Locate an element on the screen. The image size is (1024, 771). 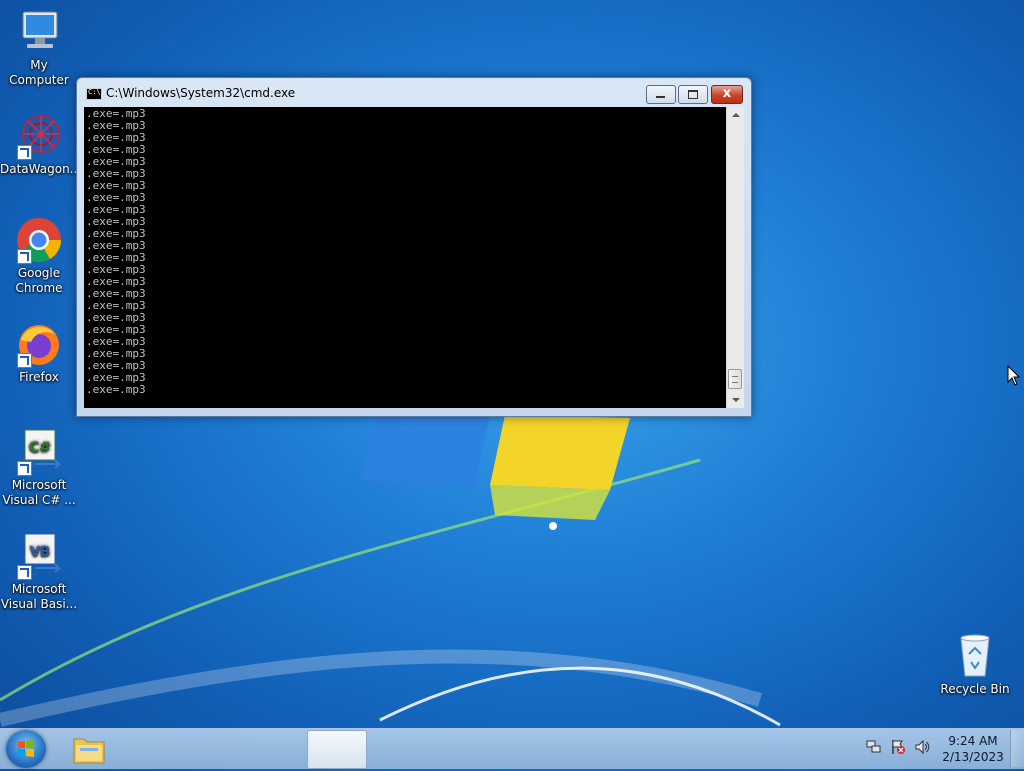
cmd-window-icon-text: C:\ is located at coordinates (94, 92).